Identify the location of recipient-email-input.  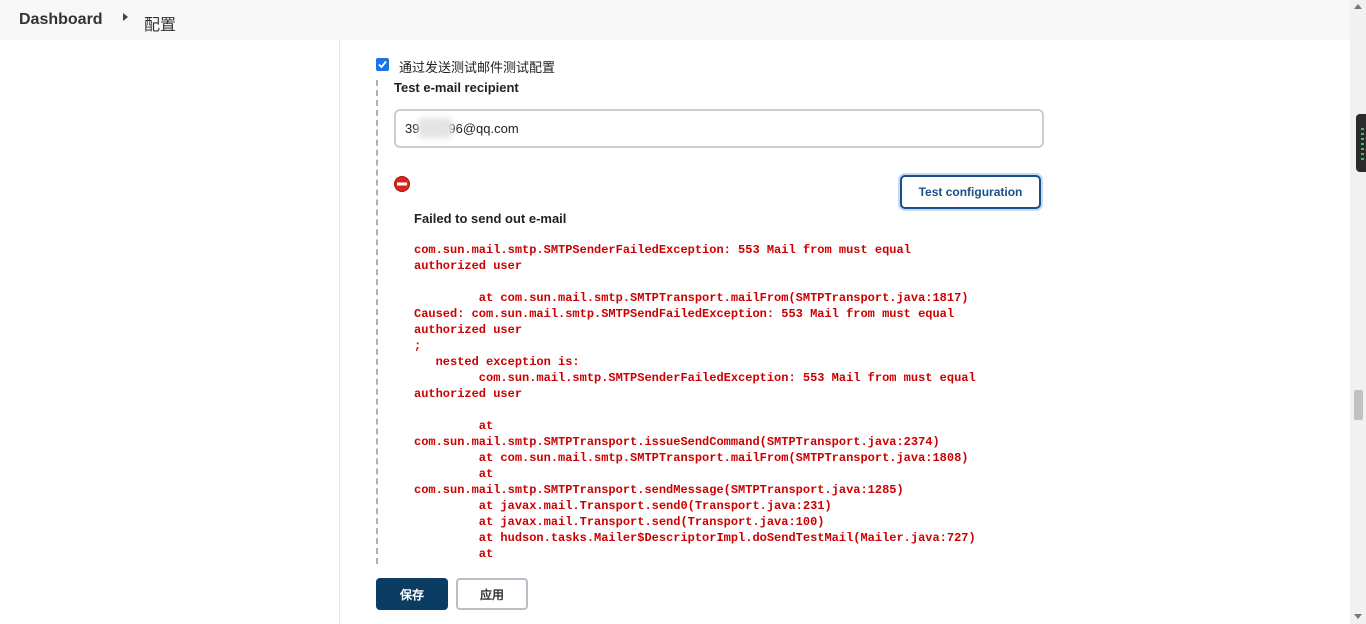
(719, 128).